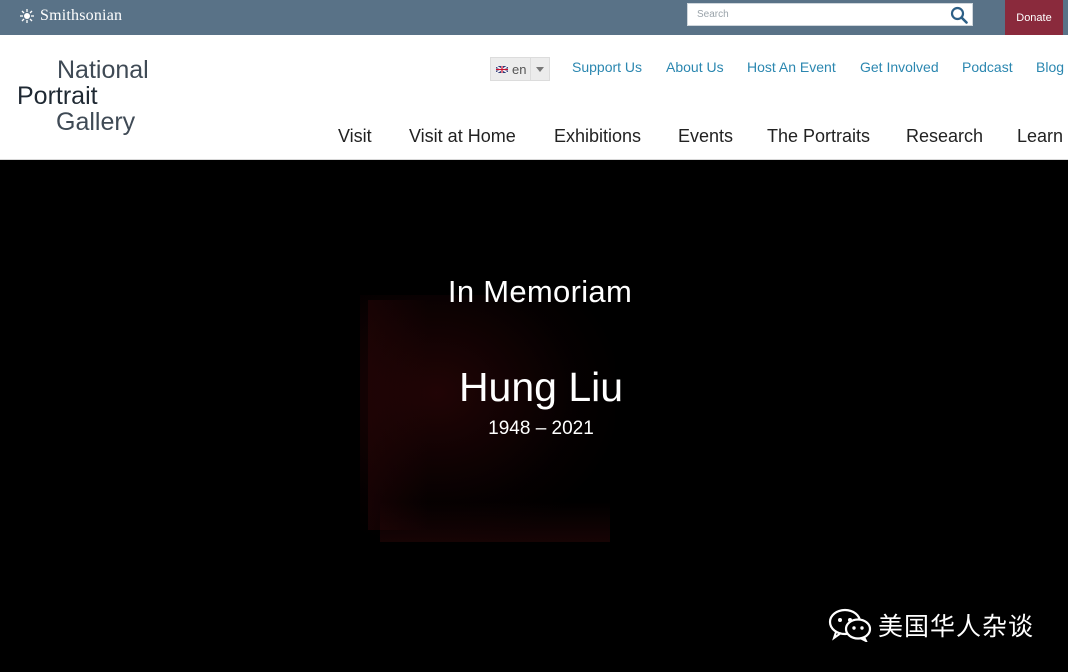 This screenshot has height=672, width=1068. Describe the element at coordinates (818, 136) in the screenshot. I see `nav-the-portraits: The Portraits` at that location.